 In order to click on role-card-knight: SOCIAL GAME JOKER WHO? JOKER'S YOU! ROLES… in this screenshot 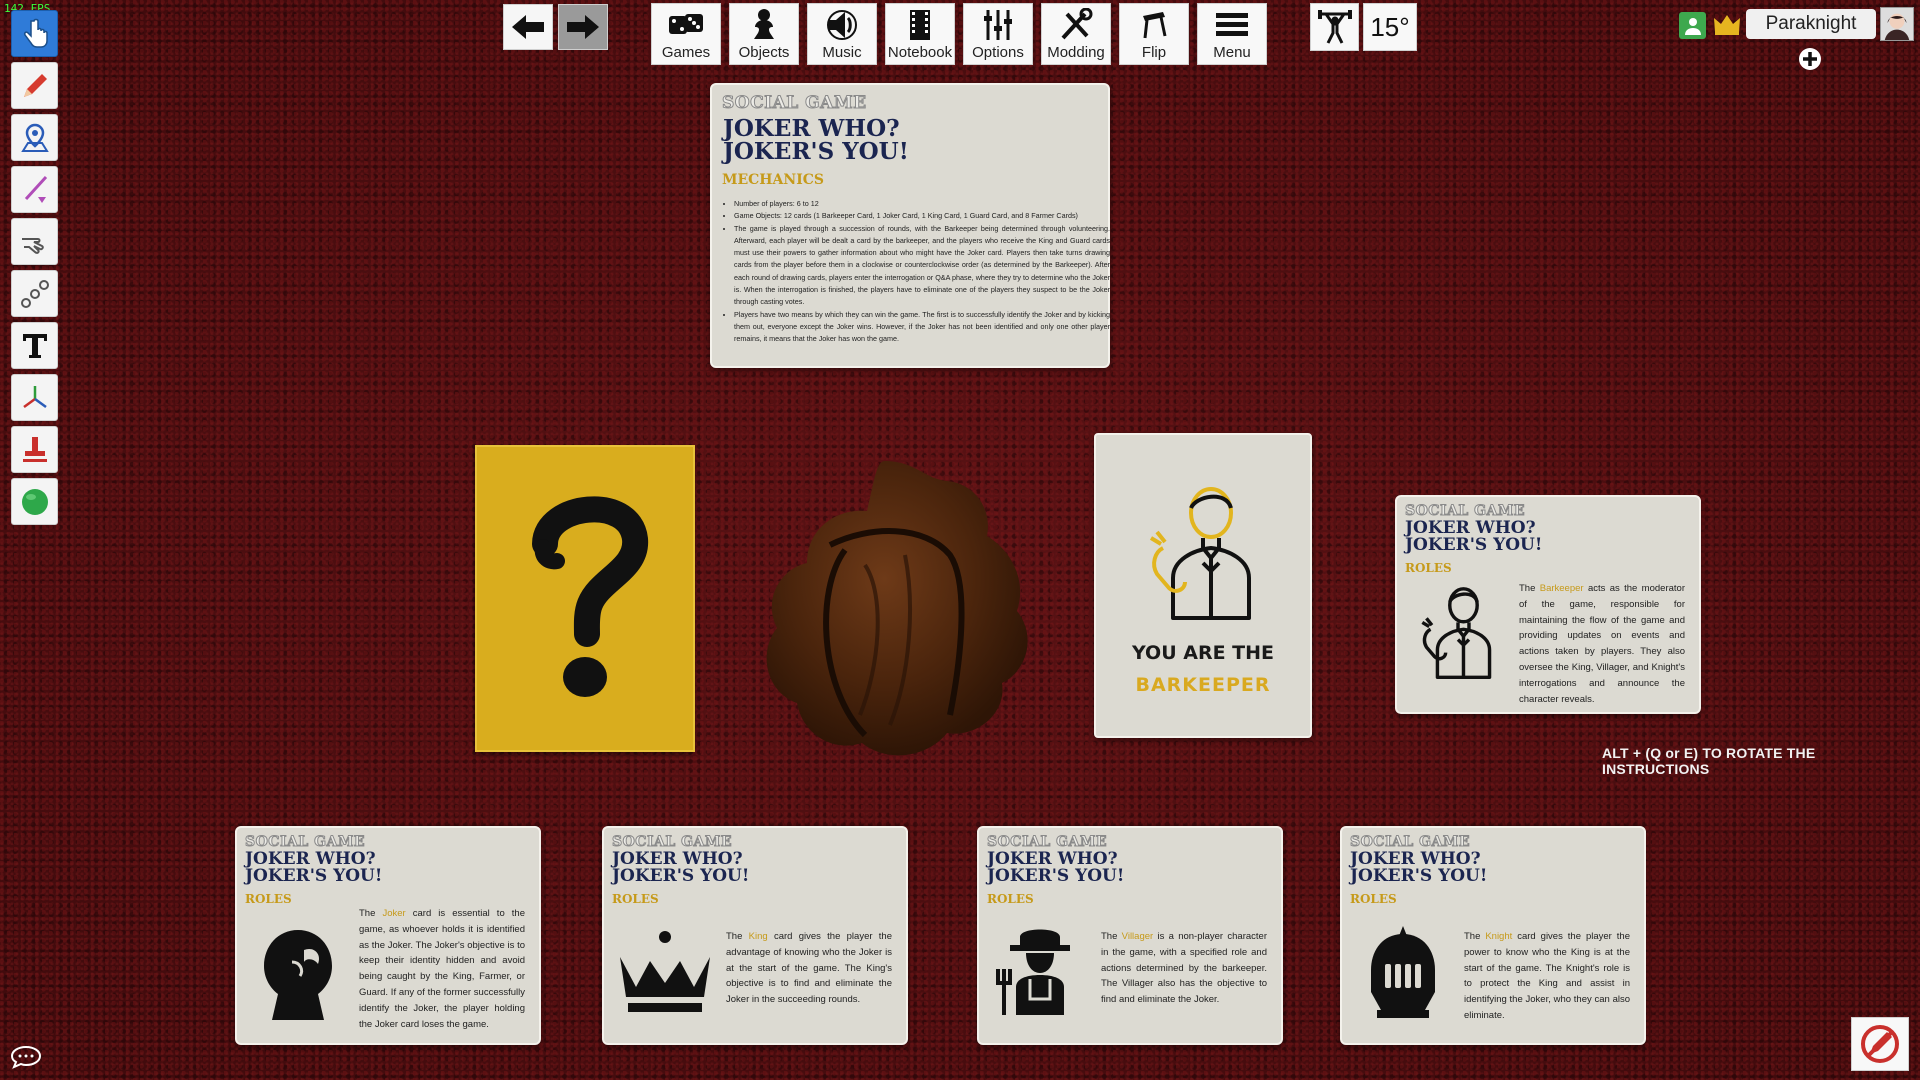, I will do `click(1493, 935)`.